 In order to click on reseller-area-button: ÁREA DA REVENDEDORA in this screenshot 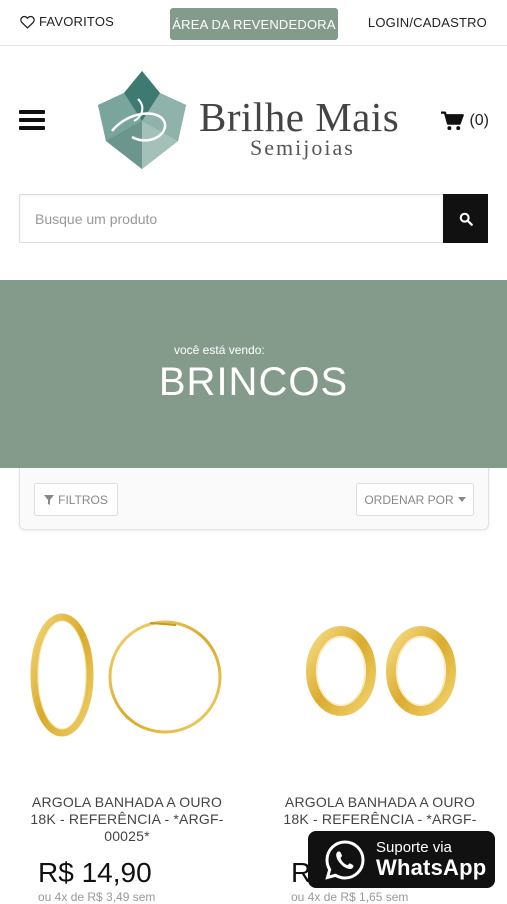, I will do `click(254, 24)`.